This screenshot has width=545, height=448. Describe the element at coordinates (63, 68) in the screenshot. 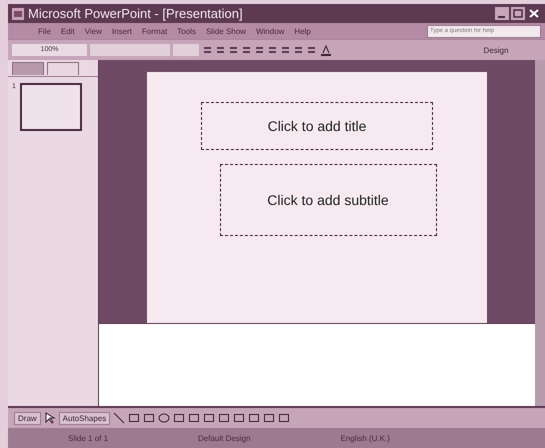

I see `pane-tab` at that location.